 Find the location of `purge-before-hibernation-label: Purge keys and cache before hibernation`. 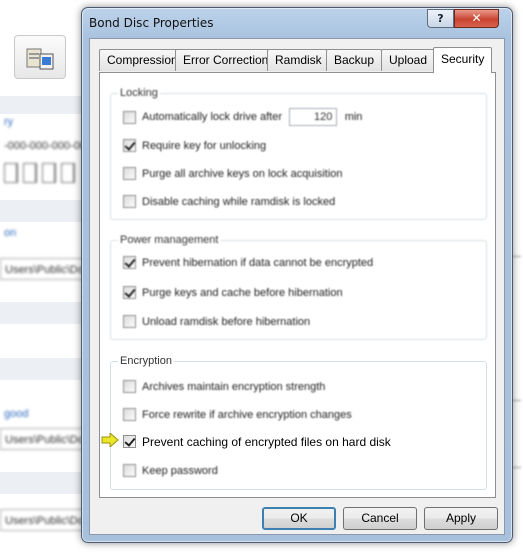

purge-before-hibernation-label: Purge keys and cache before hibernation is located at coordinates (242, 292).